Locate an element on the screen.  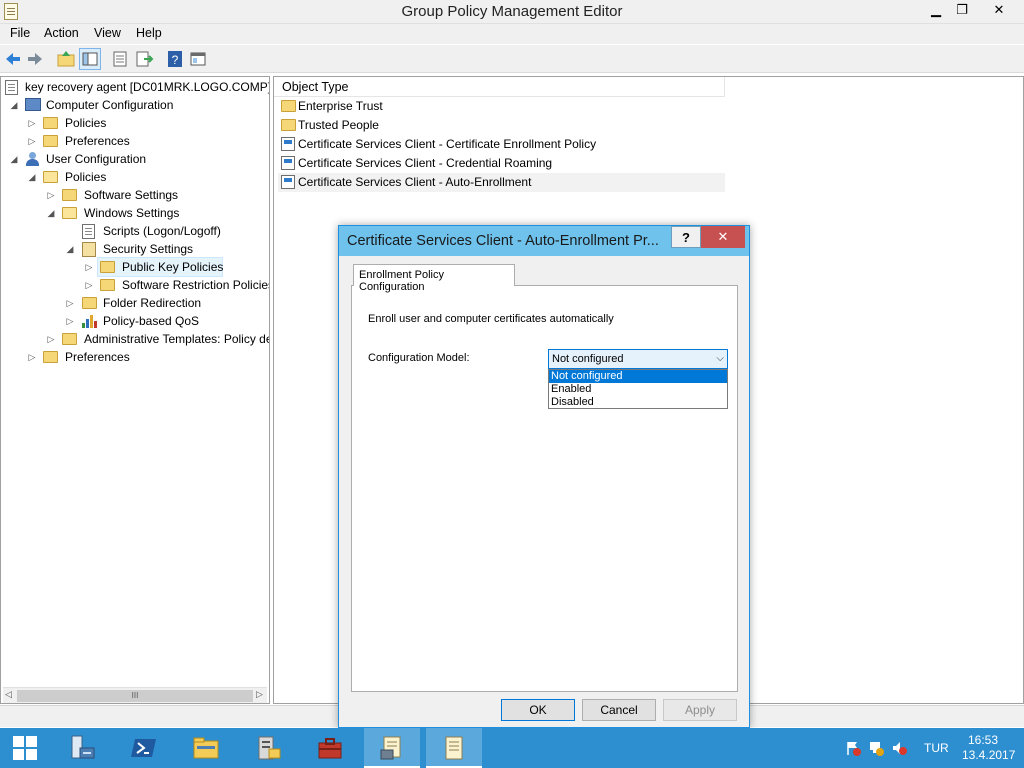
forward-arrow-icon is located at coordinates (35, 59).